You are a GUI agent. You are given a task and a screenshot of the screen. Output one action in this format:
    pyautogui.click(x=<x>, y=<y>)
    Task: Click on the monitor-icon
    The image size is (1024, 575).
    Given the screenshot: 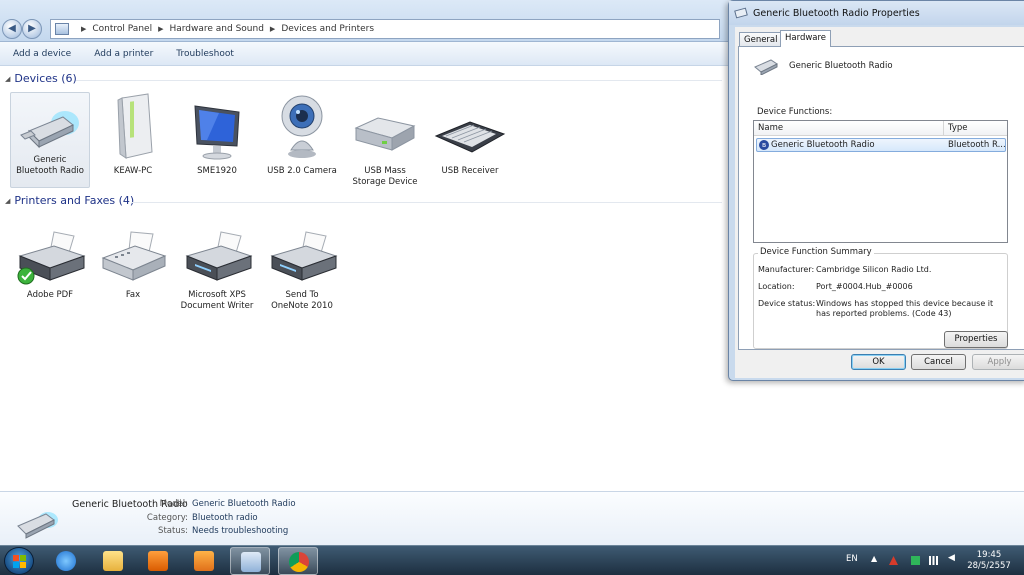 What is the action you would take?
    pyautogui.click(x=217, y=132)
    